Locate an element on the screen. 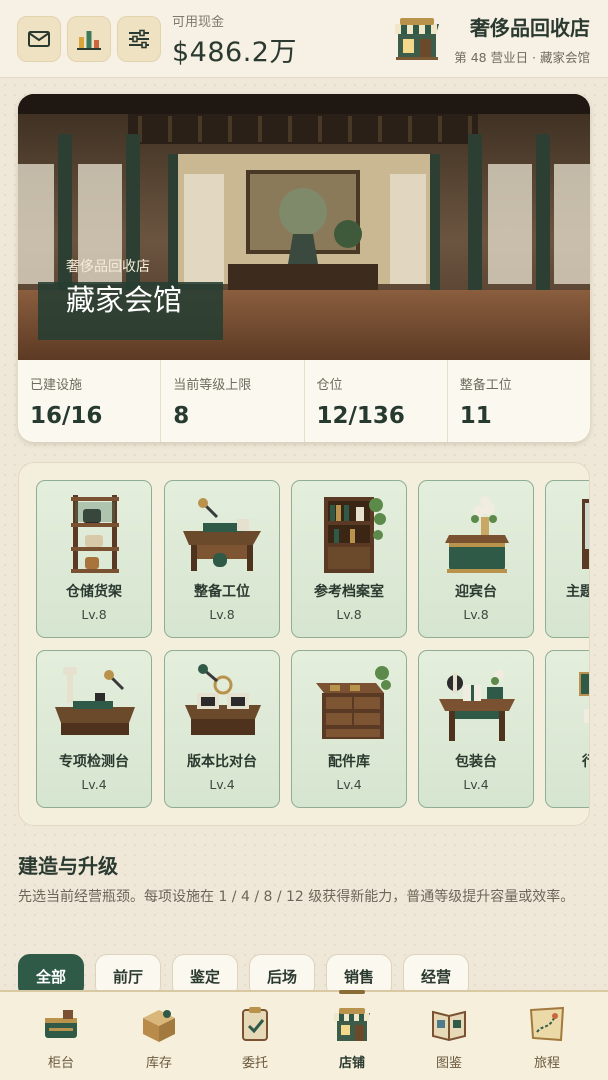  nav-consignment: 委托 is located at coordinates (255, 1036).